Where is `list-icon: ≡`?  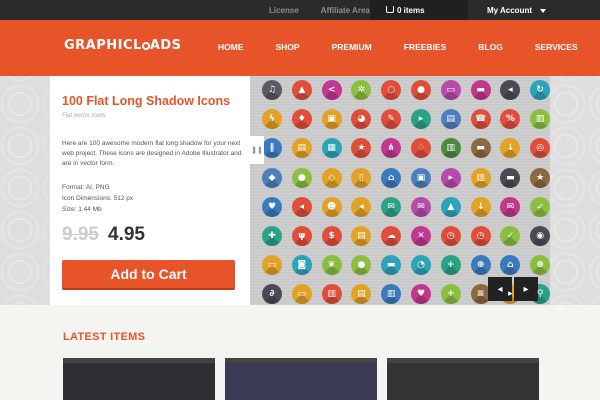
list-icon: ≡ is located at coordinates (480, 294).